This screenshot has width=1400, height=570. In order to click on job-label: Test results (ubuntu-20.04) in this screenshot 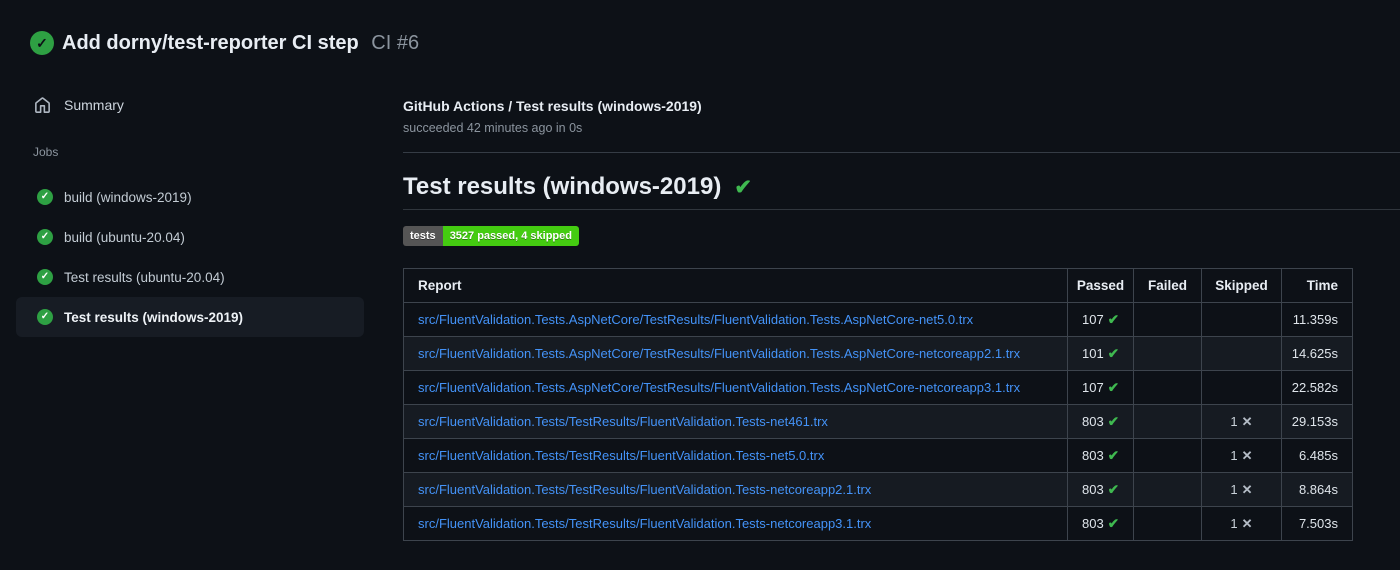, I will do `click(144, 277)`.